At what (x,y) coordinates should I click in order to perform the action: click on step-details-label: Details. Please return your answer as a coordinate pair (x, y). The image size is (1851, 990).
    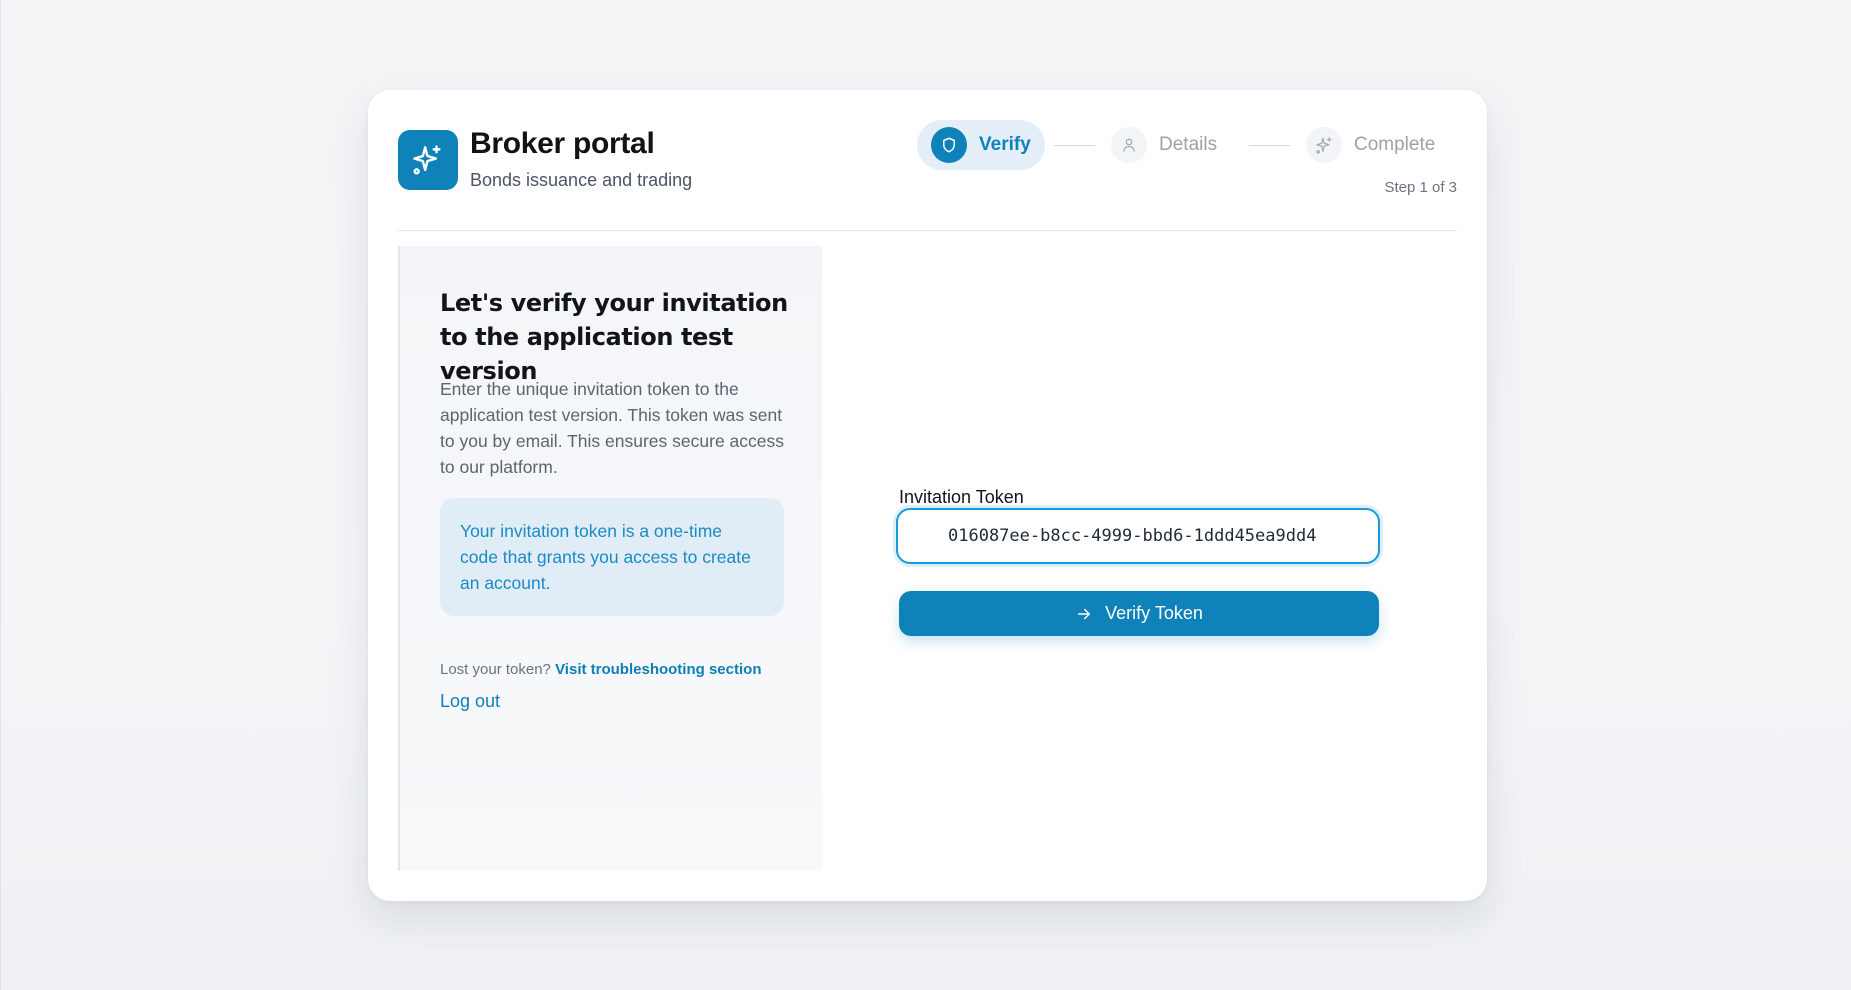
    Looking at the image, I should click on (1188, 144).